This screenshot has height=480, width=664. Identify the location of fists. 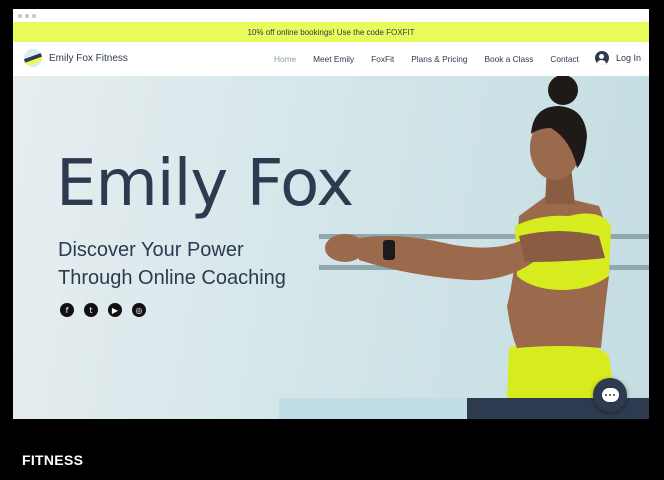
(345, 248).